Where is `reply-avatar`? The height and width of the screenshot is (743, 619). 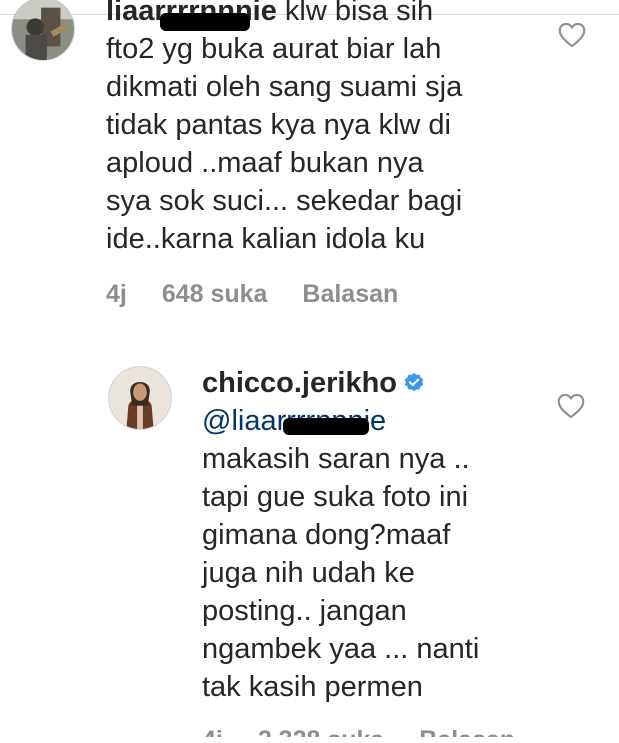 reply-avatar is located at coordinates (140, 398).